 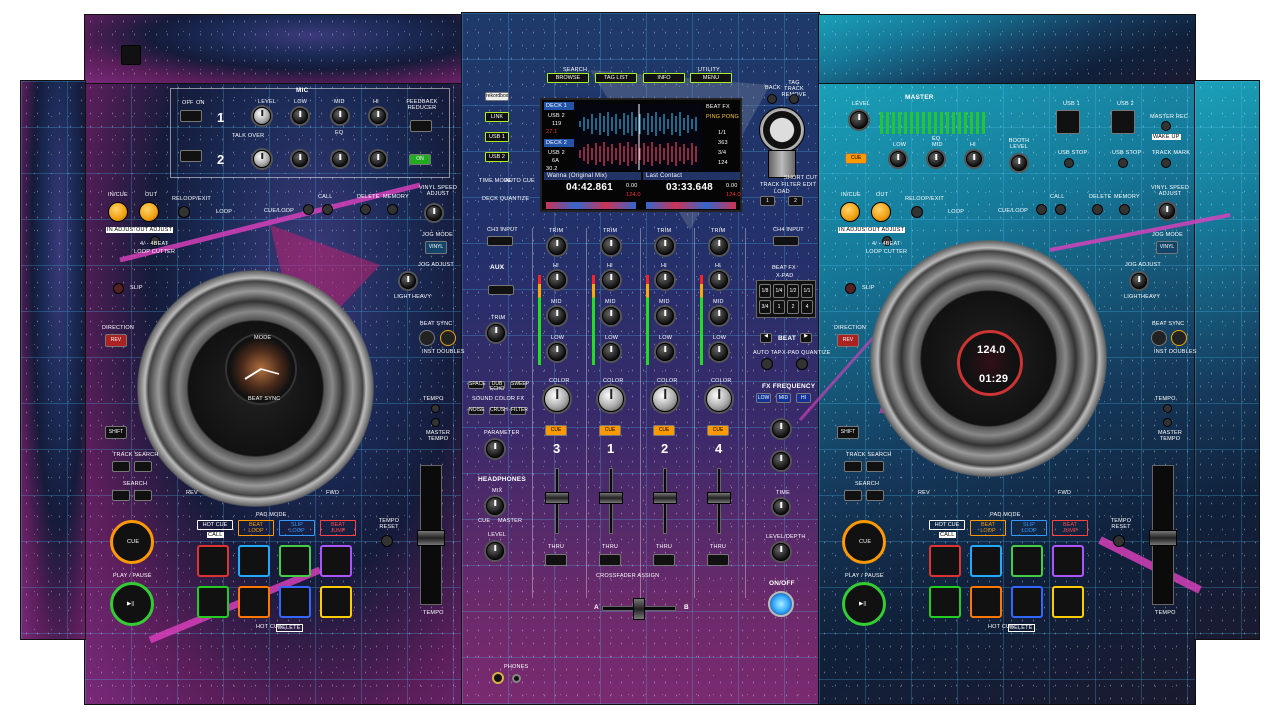 I want to click on left-track-search-next, so click(x=143, y=466).